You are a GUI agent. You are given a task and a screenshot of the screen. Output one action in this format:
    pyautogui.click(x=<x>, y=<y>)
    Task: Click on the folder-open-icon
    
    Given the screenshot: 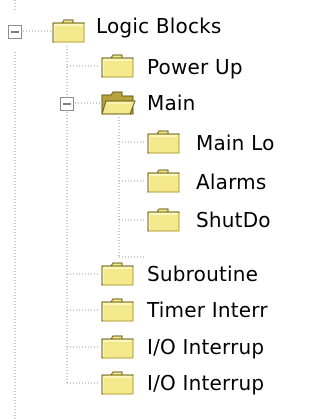 What is the action you would take?
    pyautogui.click(x=118, y=103)
    